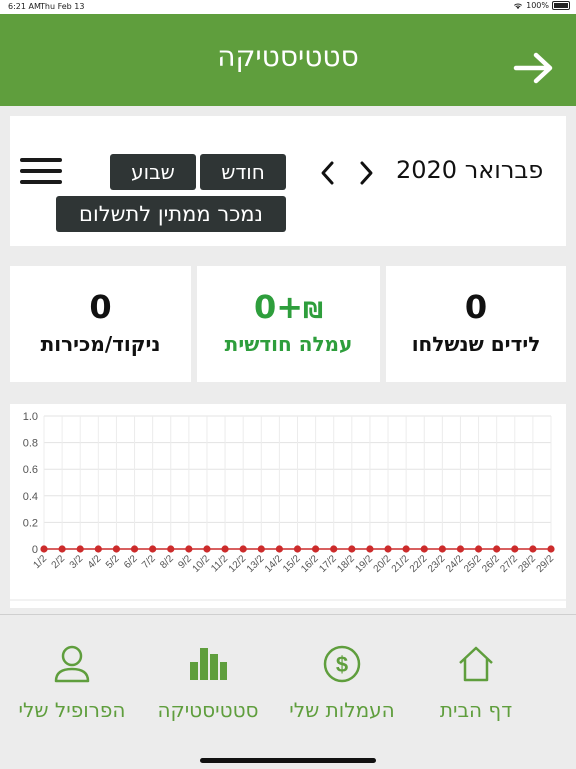 Image resolution: width=576 pixels, height=769 pixels. I want to click on nav-commissions-label: העמלות שלי, so click(342, 710).